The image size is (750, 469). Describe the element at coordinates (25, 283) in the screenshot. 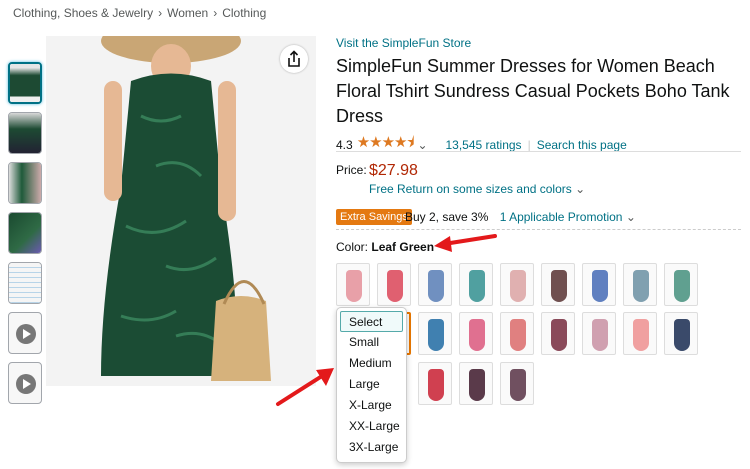

I see `thumbnail-size-chart` at that location.